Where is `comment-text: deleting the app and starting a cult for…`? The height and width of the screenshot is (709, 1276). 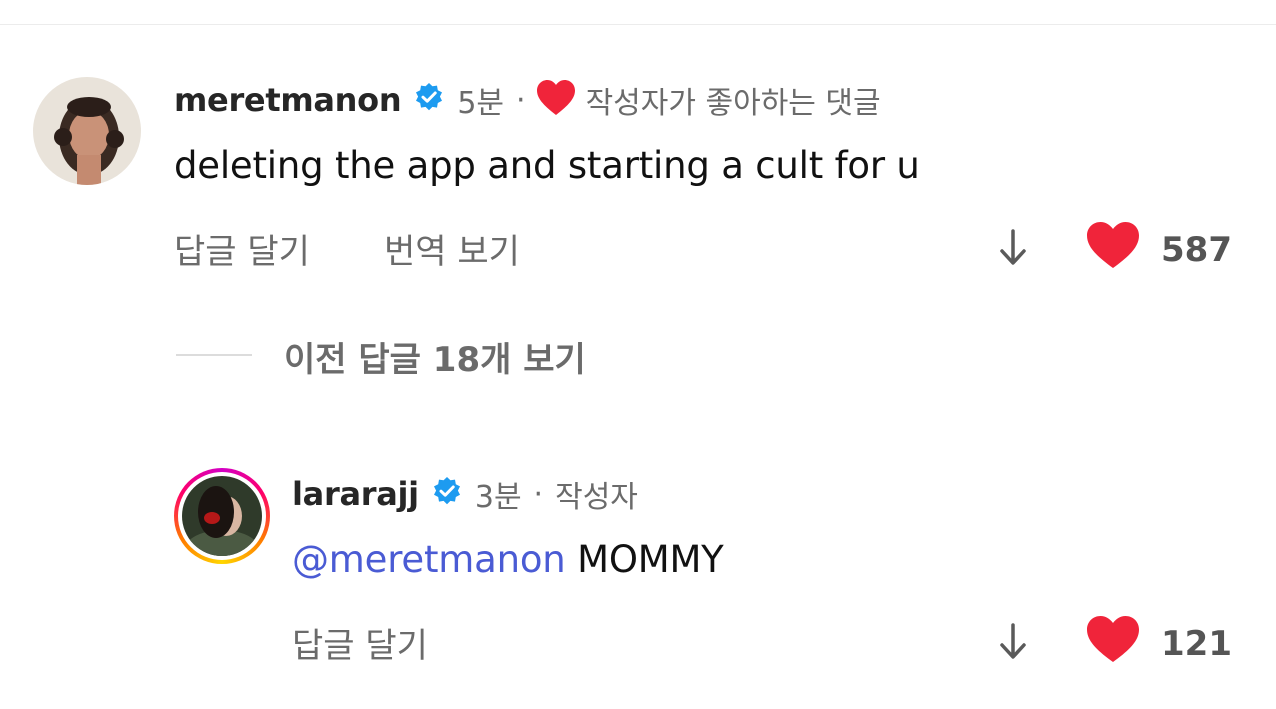 comment-text: deleting the app and starting a cult for… is located at coordinates (547, 165).